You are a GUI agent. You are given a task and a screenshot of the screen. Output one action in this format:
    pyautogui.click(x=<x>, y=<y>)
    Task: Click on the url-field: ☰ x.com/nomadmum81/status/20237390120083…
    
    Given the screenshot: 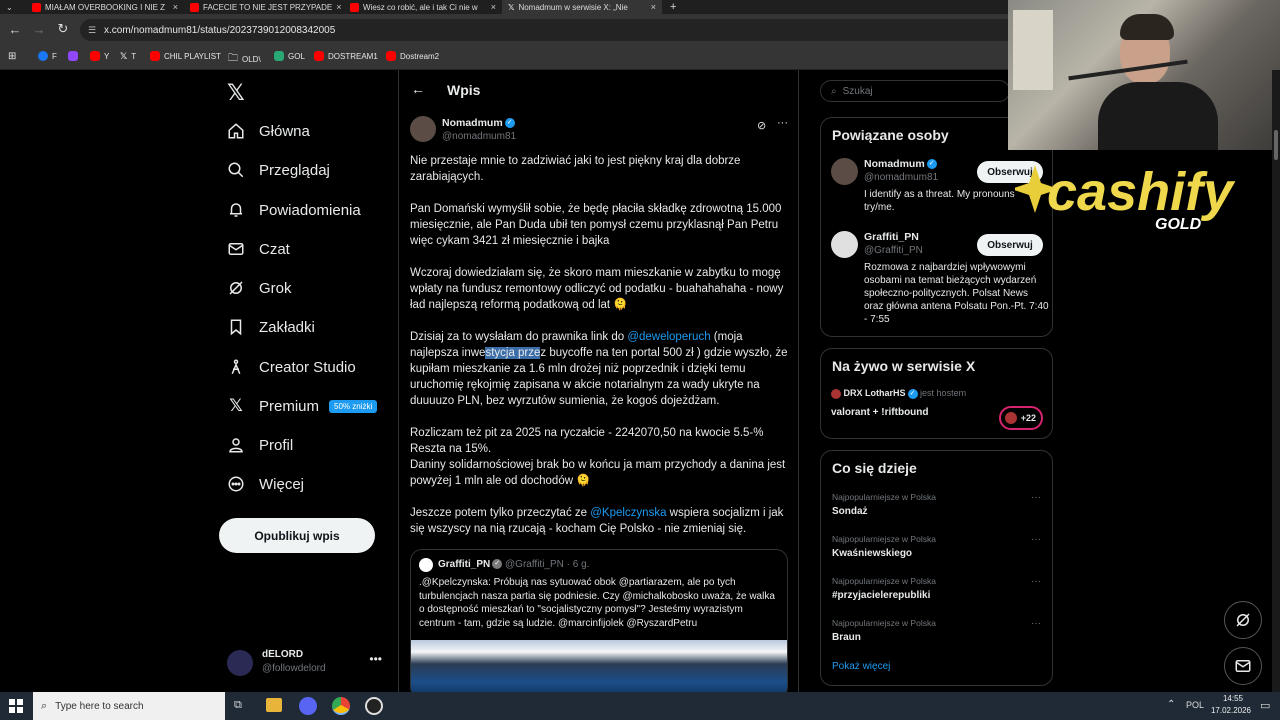 What is the action you would take?
    pyautogui.click(x=550, y=30)
    